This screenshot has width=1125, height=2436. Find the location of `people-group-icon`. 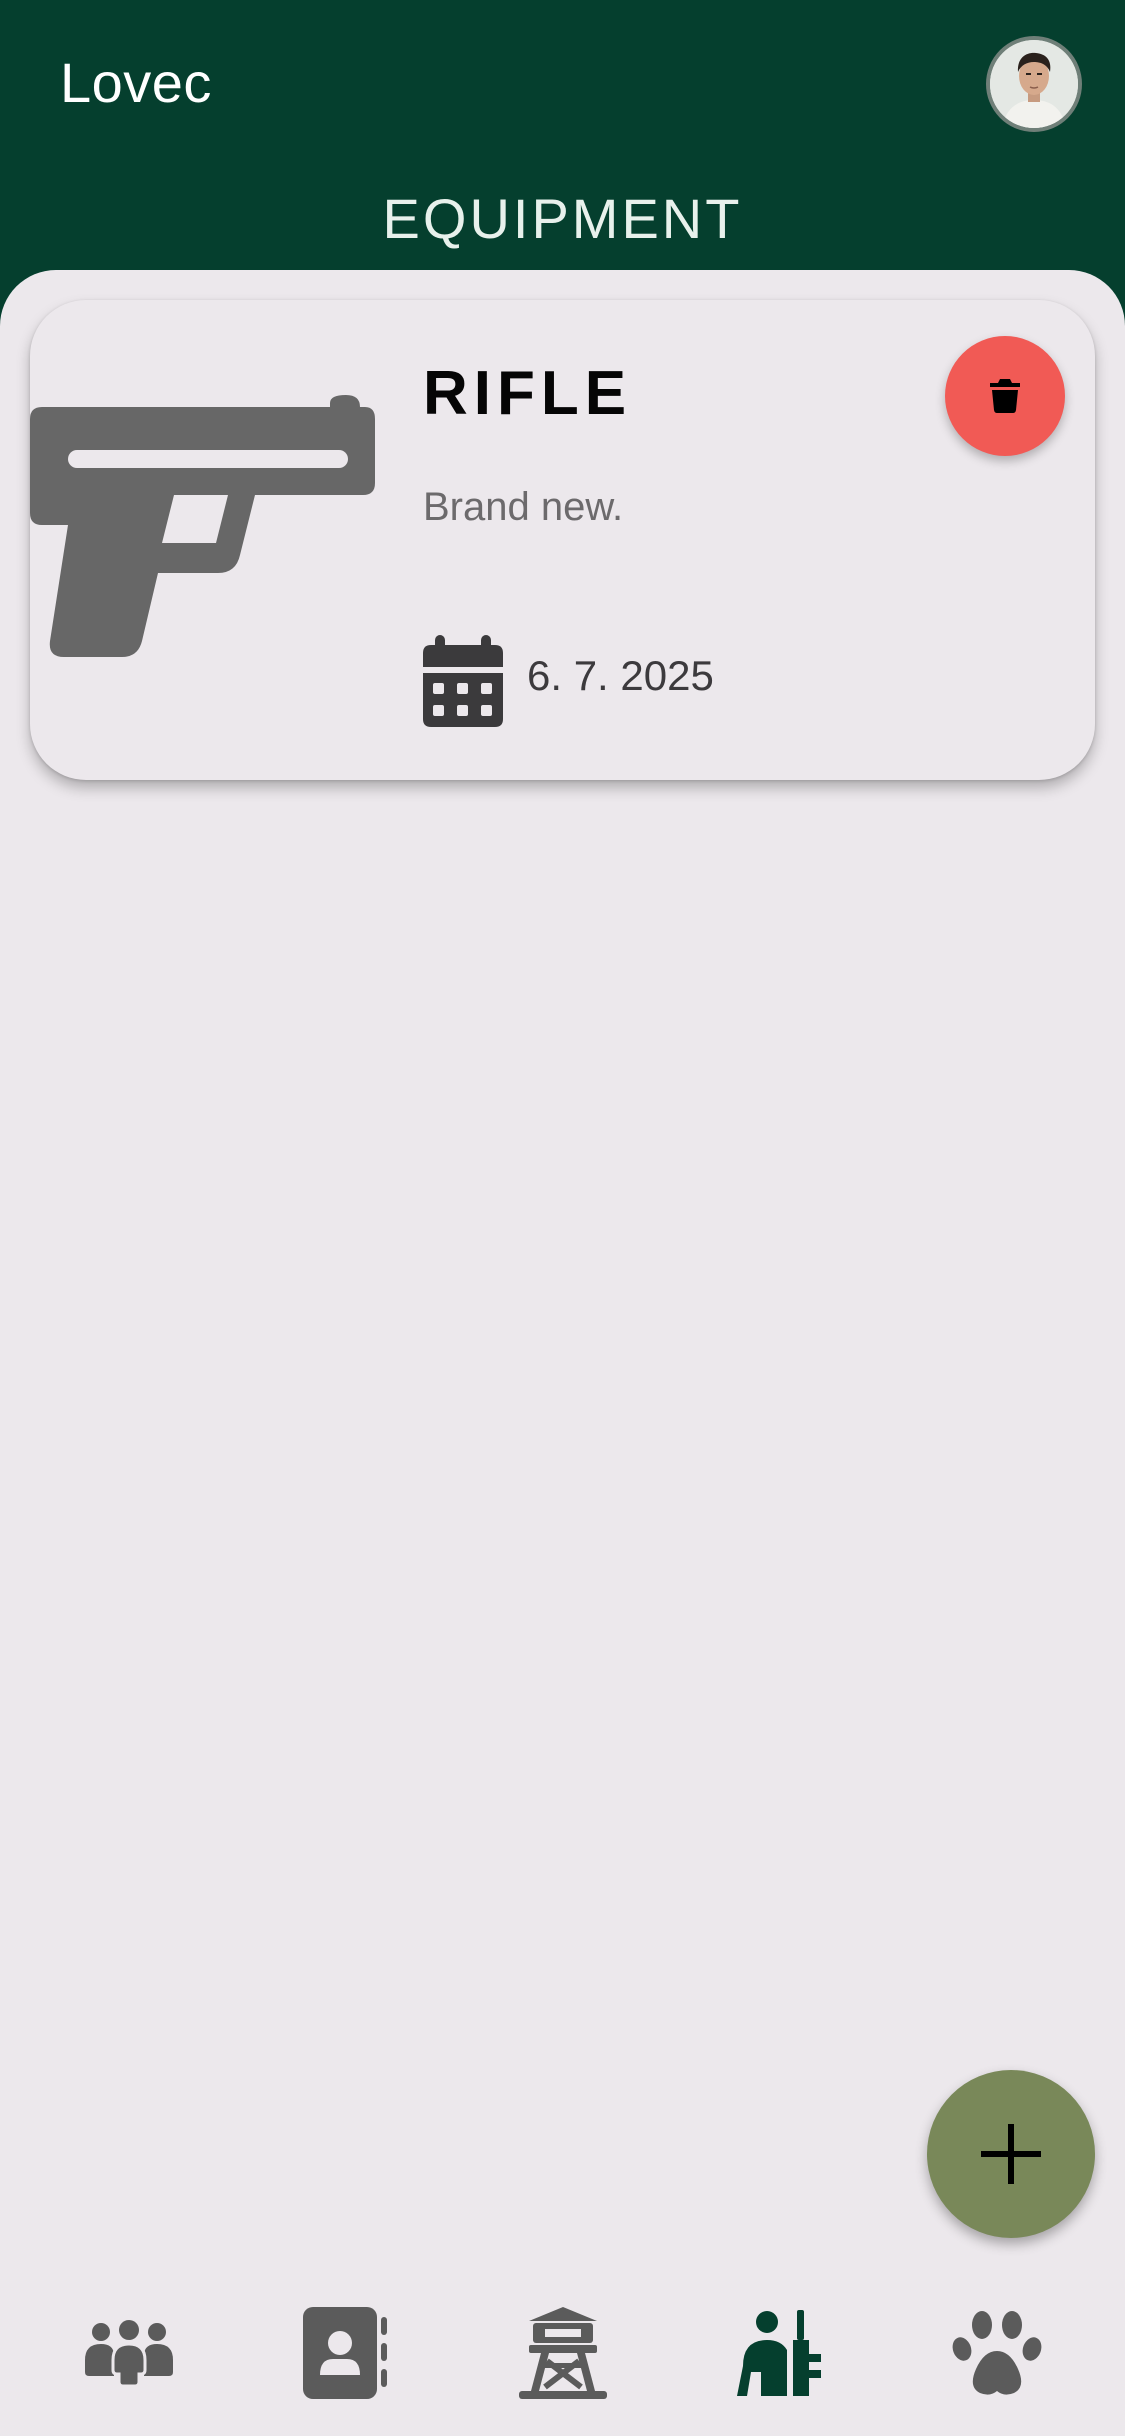

people-group-icon is located at coordinates (128, 2353).